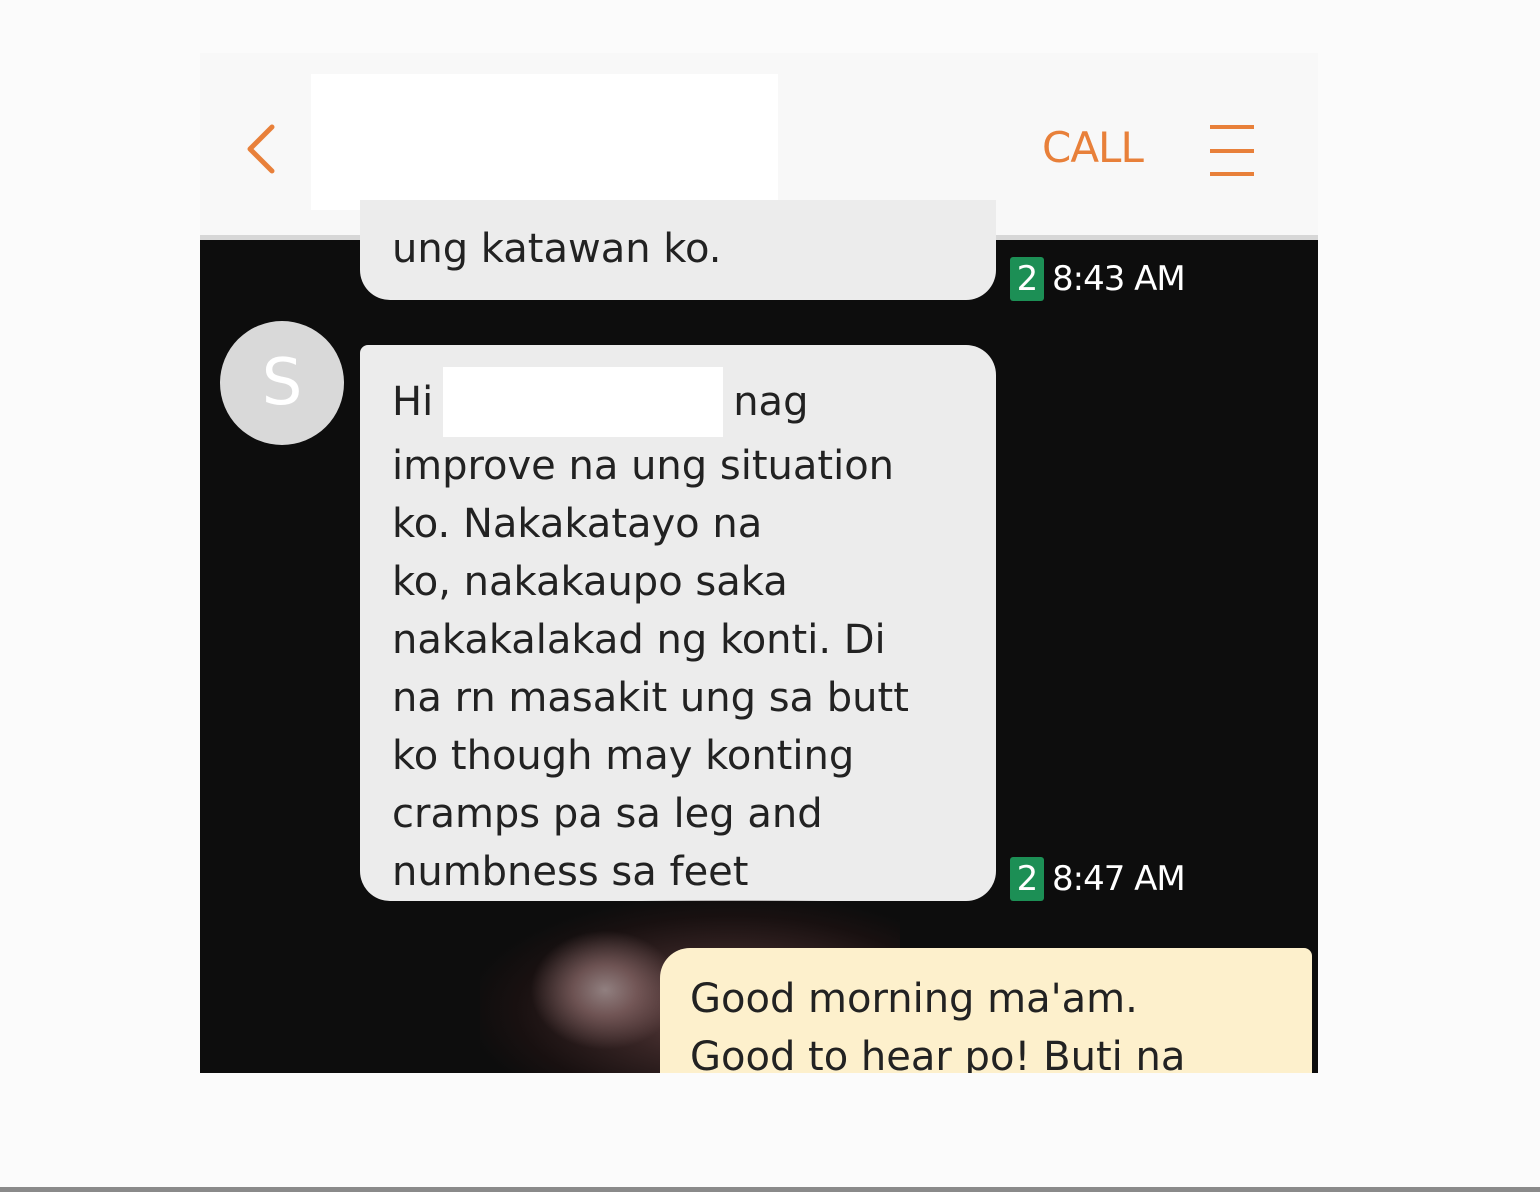 Image resolution: width=1540 pixels, height=1192 pixels. What do you see at coordinates (557, 249) in the screenshot?
I see `message-text: ung katawan ko.` at bounding box center [557, 249].